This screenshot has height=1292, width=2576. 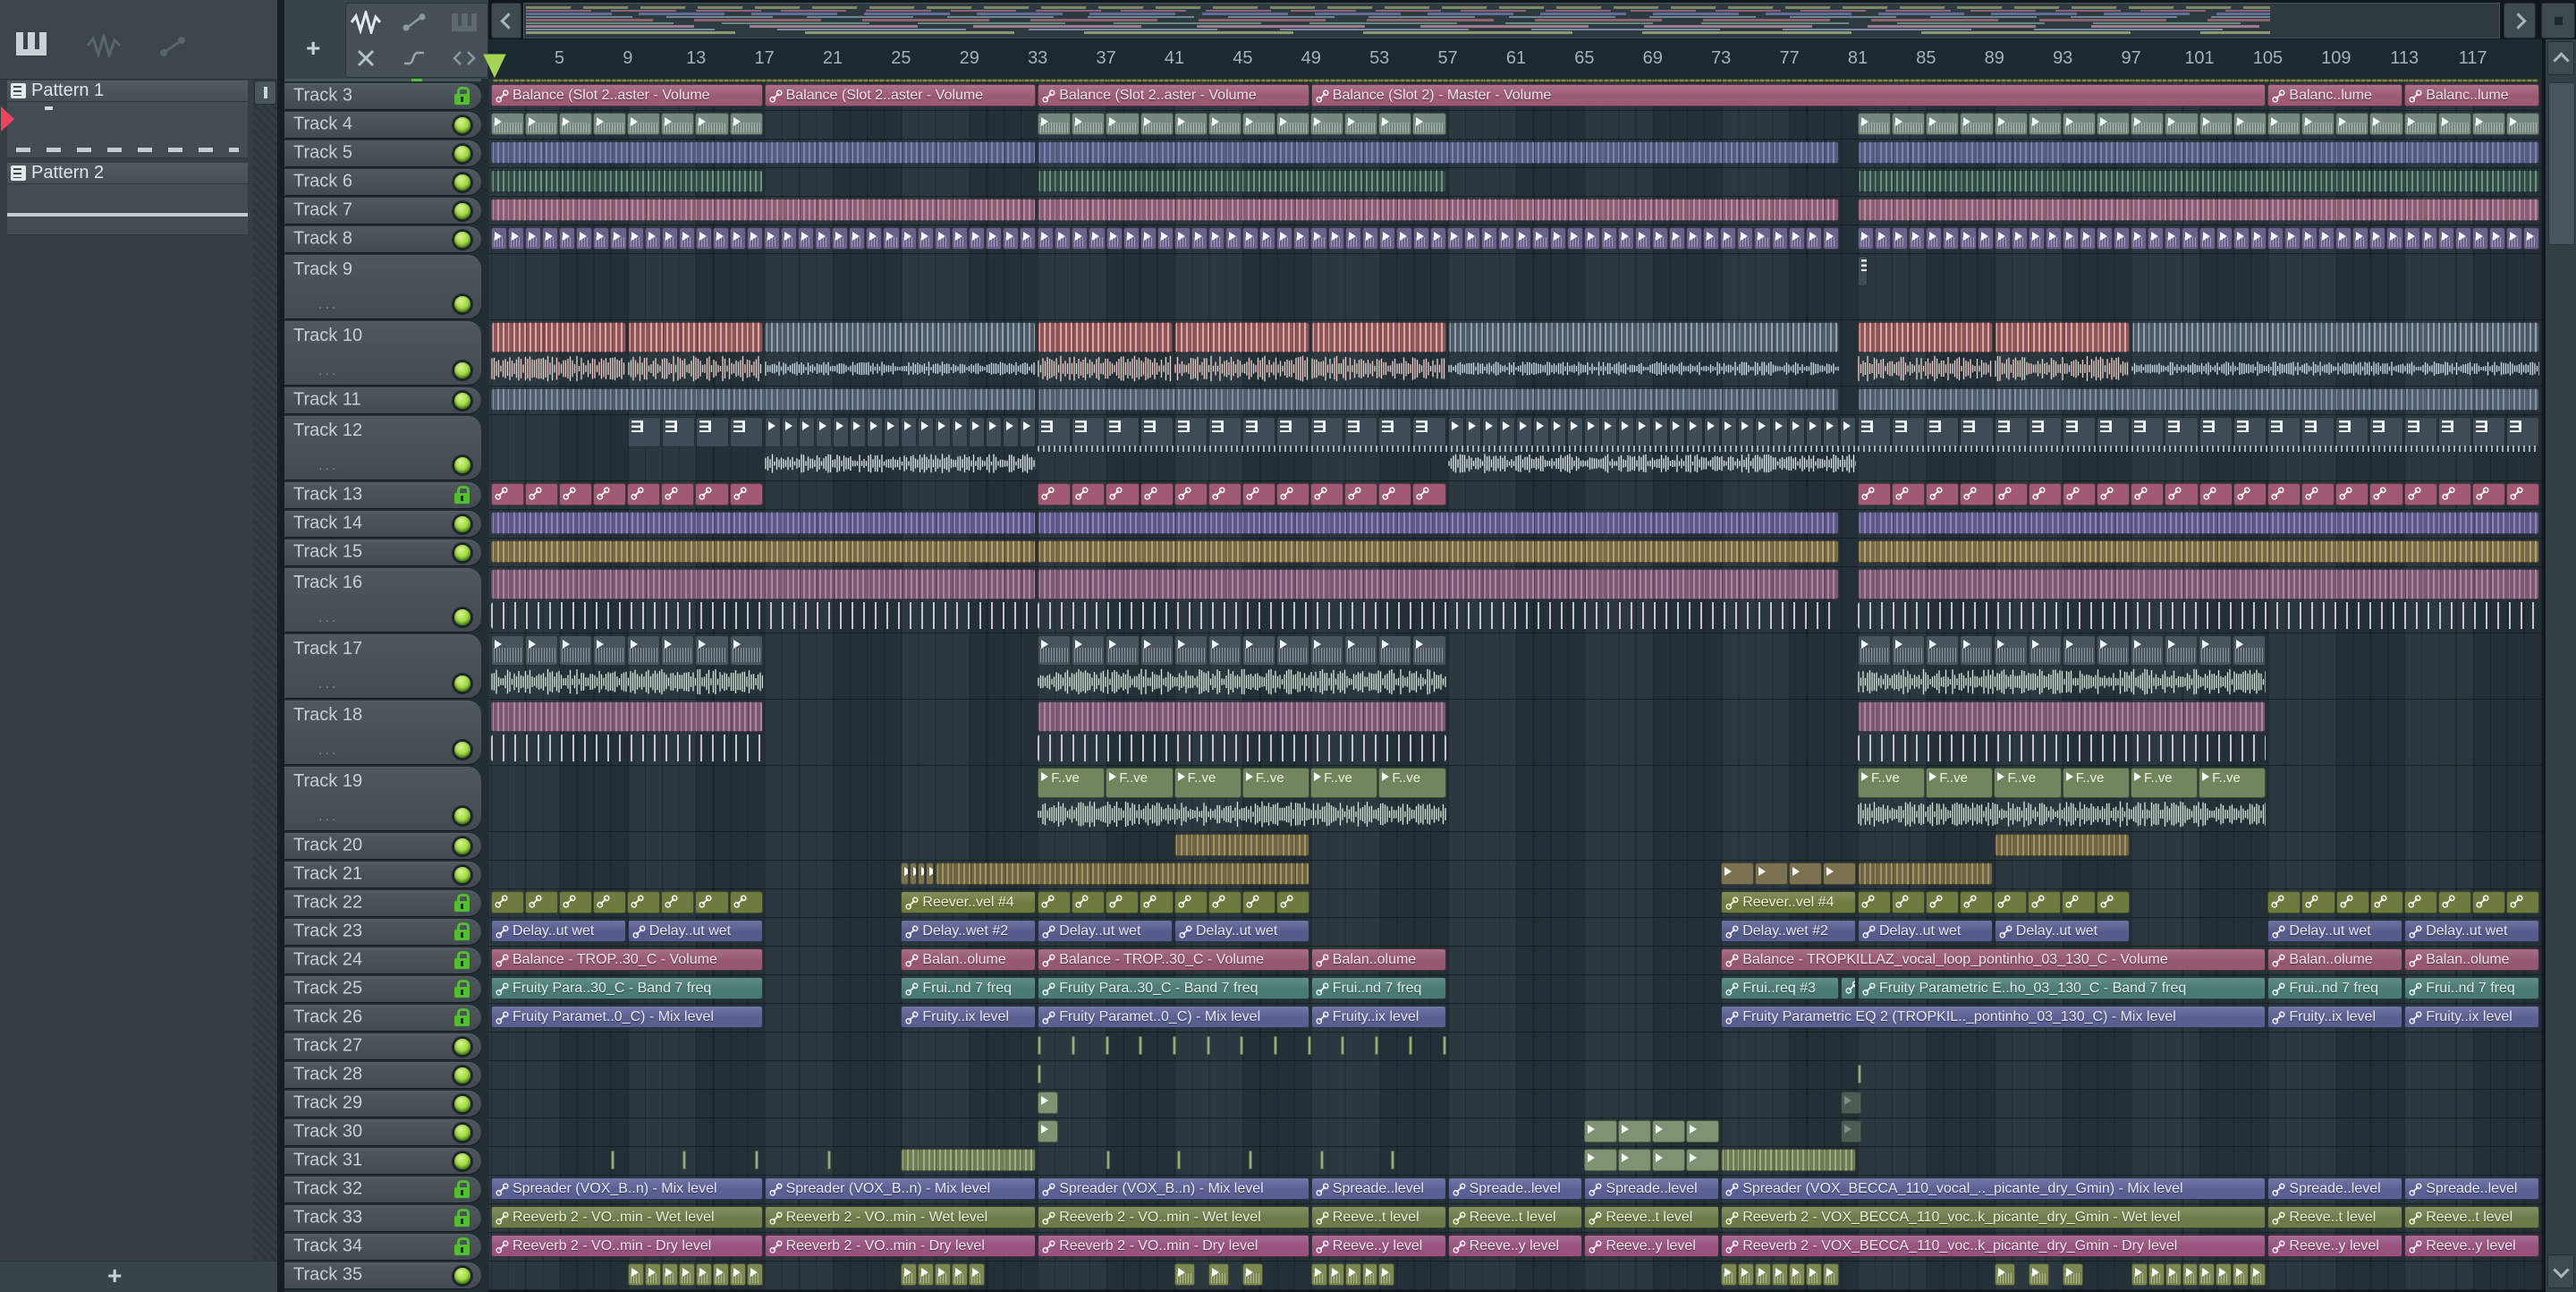 I want to click on delete-tool-icon, so click(x=366, y=58).